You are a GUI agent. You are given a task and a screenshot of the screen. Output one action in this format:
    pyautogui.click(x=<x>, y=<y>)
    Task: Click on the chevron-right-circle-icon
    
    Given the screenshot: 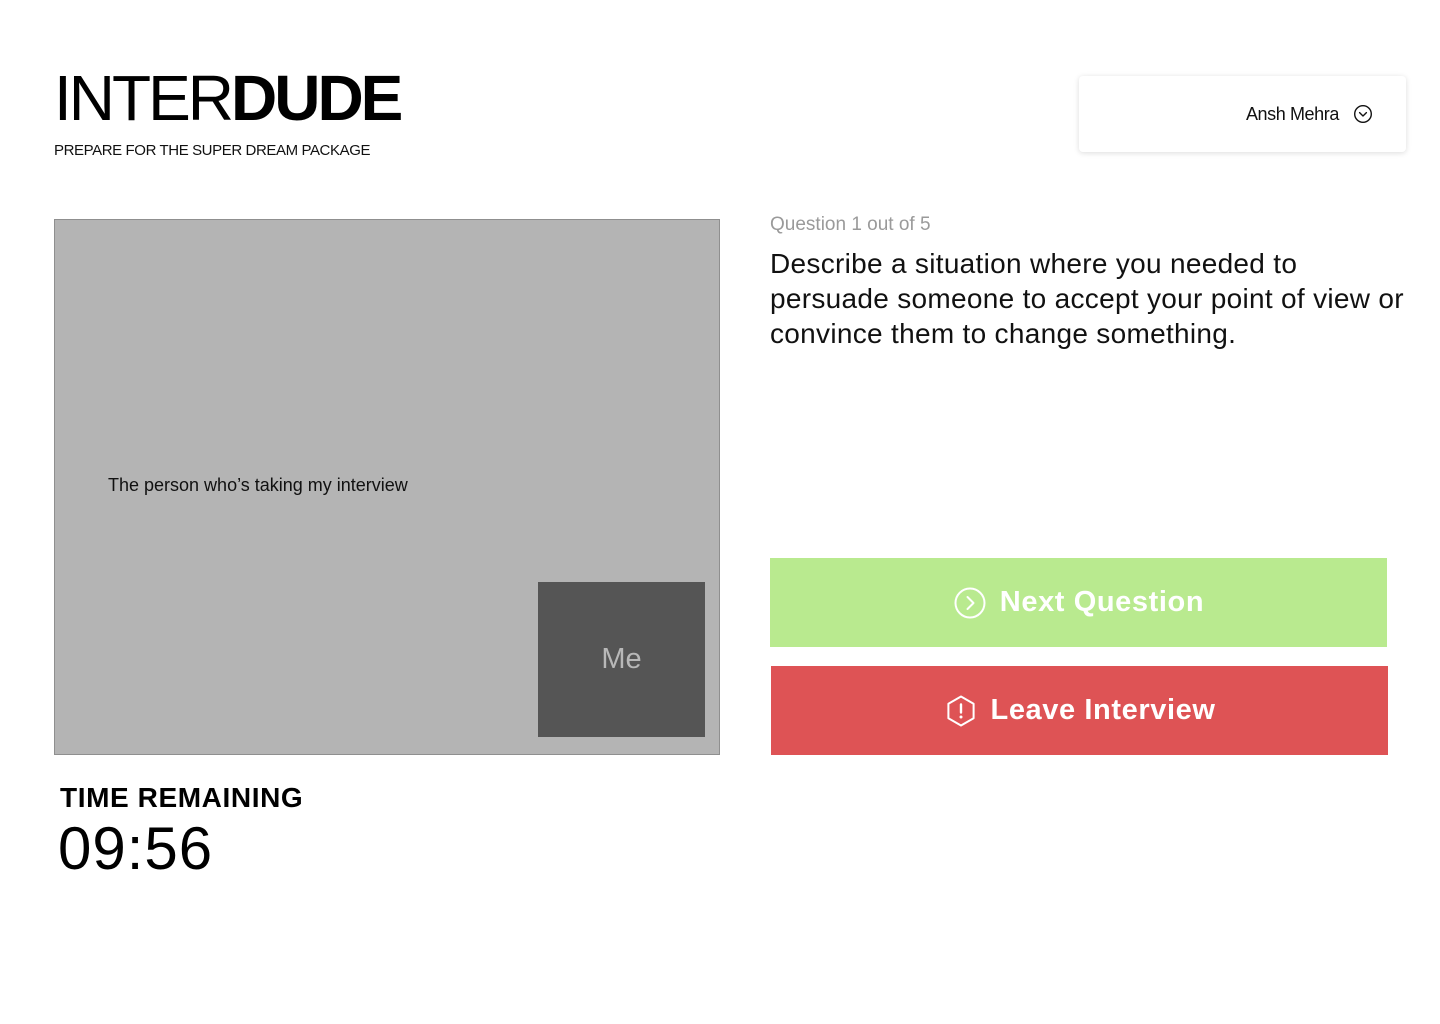 What is the action you would take?
    pyautogui.click(x=970, y=602)
    